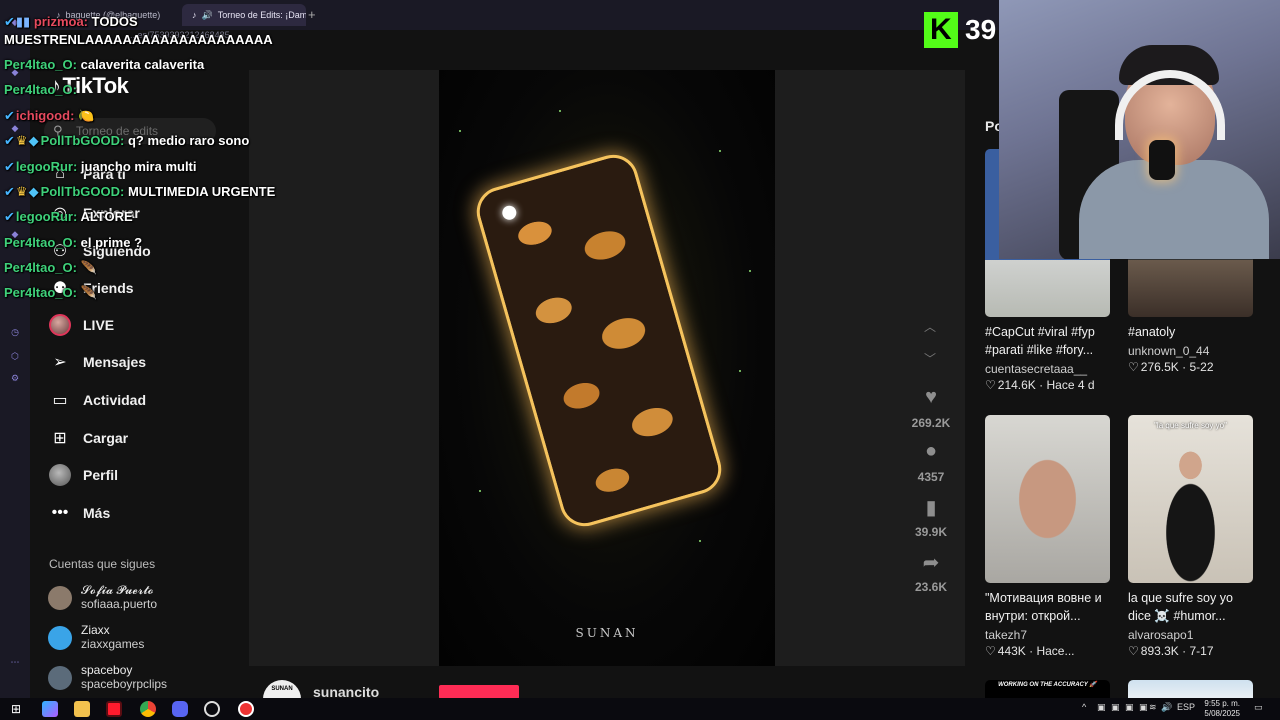 The width and height of the screenshot is (1280, 720). I want to click on windows-start-icon: ⊞, so click(16, 709).